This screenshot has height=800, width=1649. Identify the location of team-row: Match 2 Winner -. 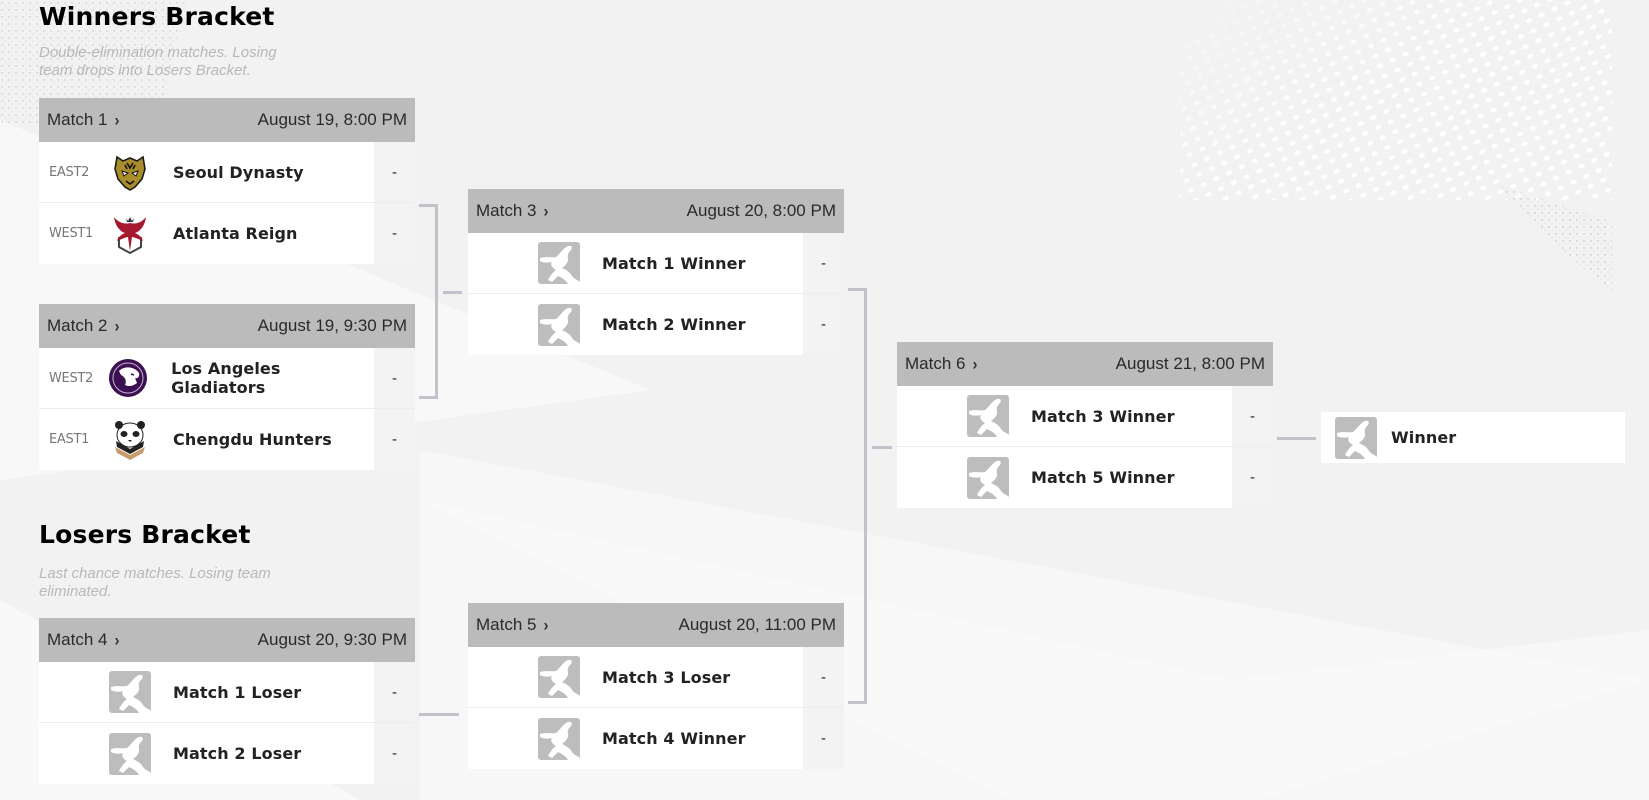
(656, 324).